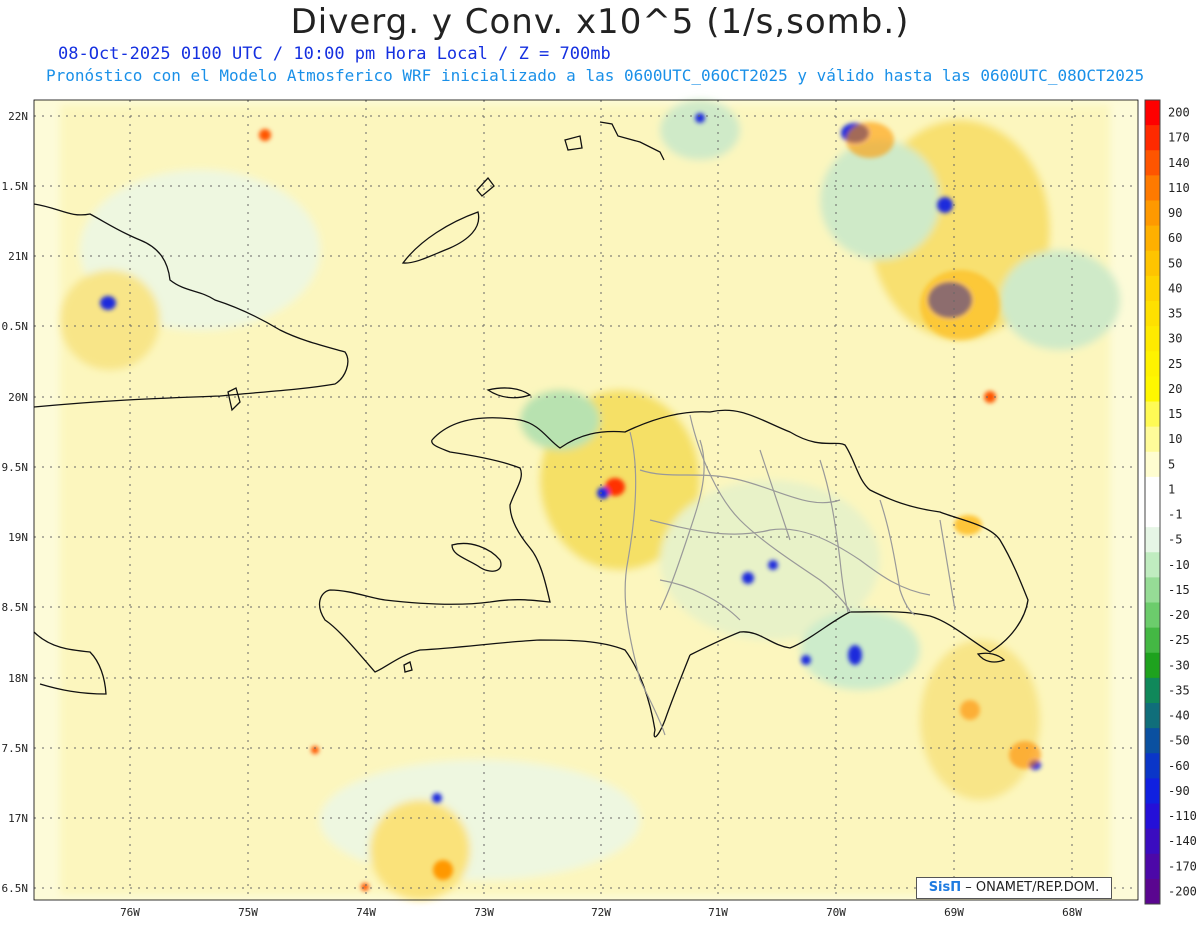  Describe the element at coordinates (1175, 238) in the screenshot. I see `colorbar-label: 60` at that location.